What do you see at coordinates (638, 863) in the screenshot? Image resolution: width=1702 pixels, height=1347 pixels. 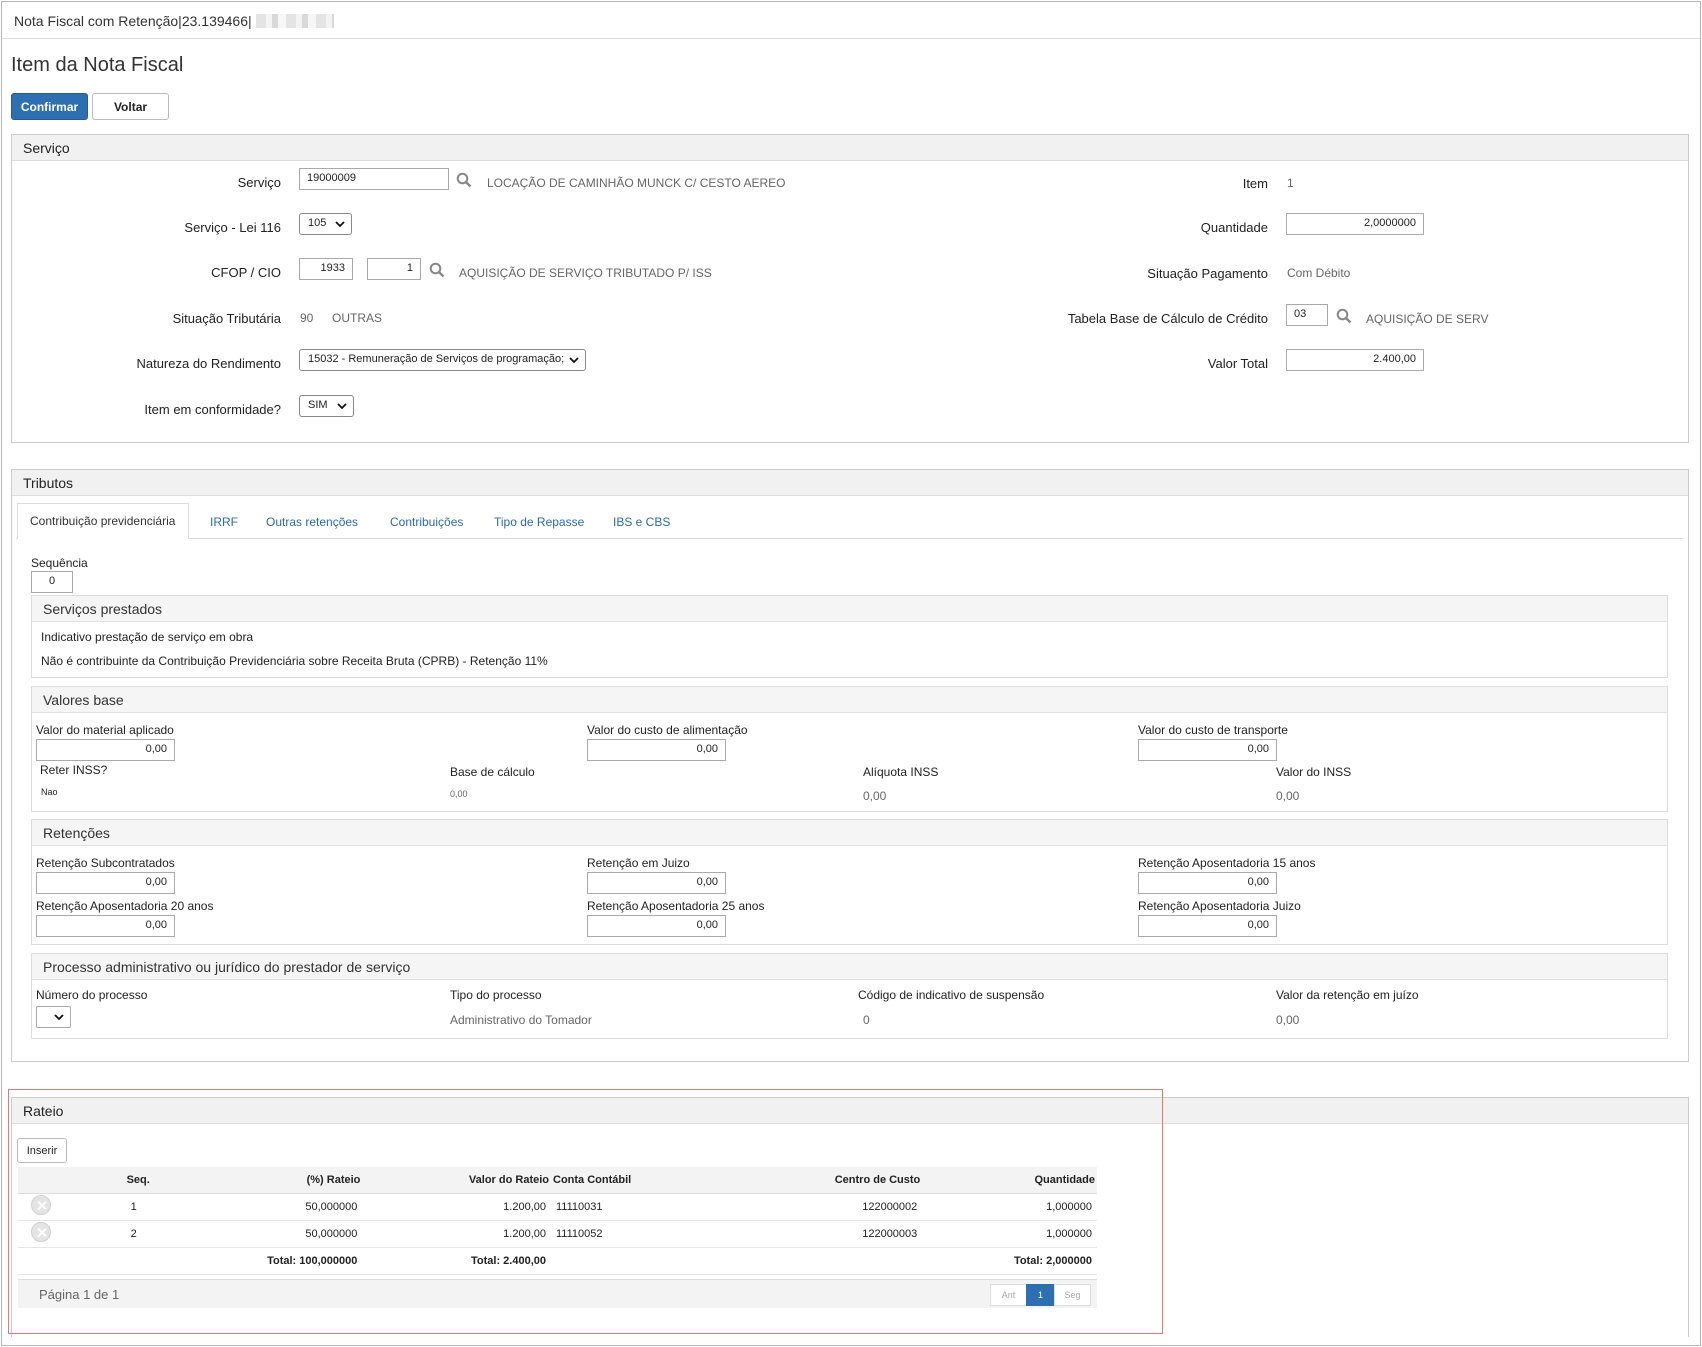 I see `retencao-juizo-label: Retenção em Juizo` at bounding box center [638, 863].